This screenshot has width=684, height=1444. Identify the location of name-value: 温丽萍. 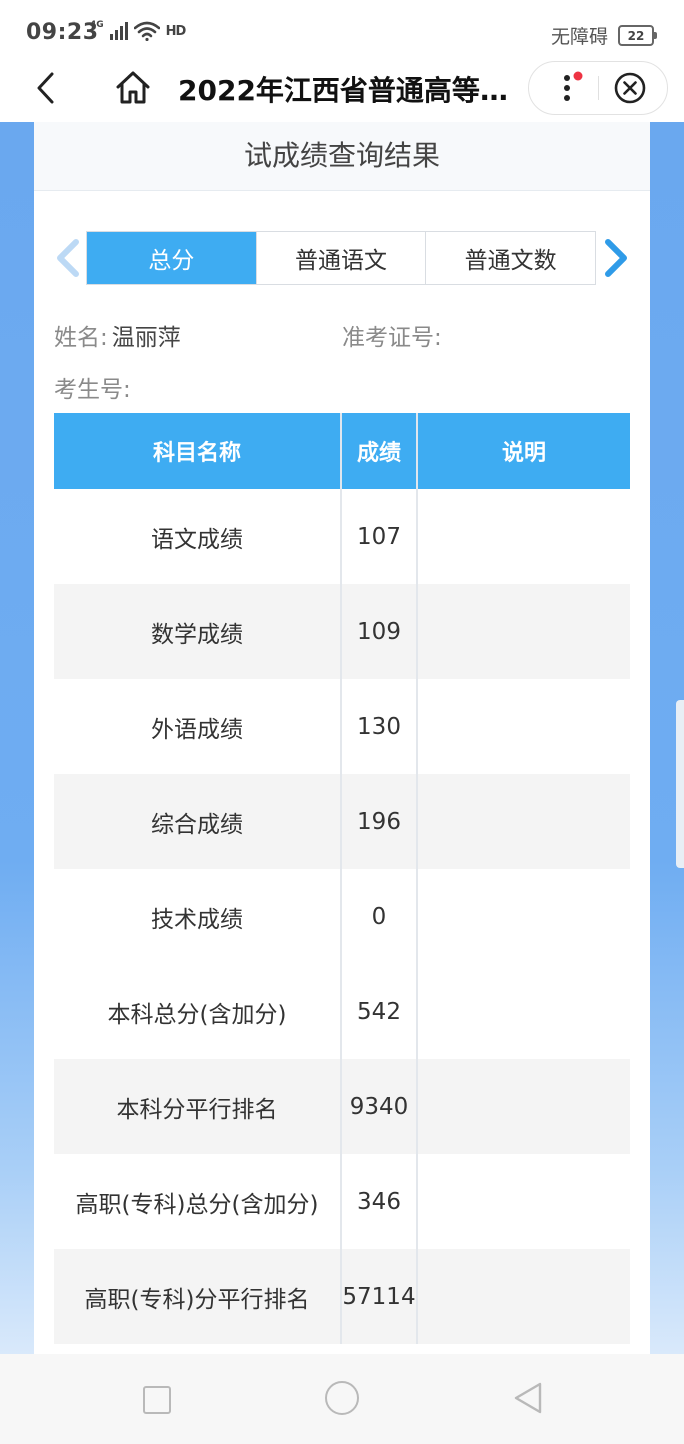
(146, 338).